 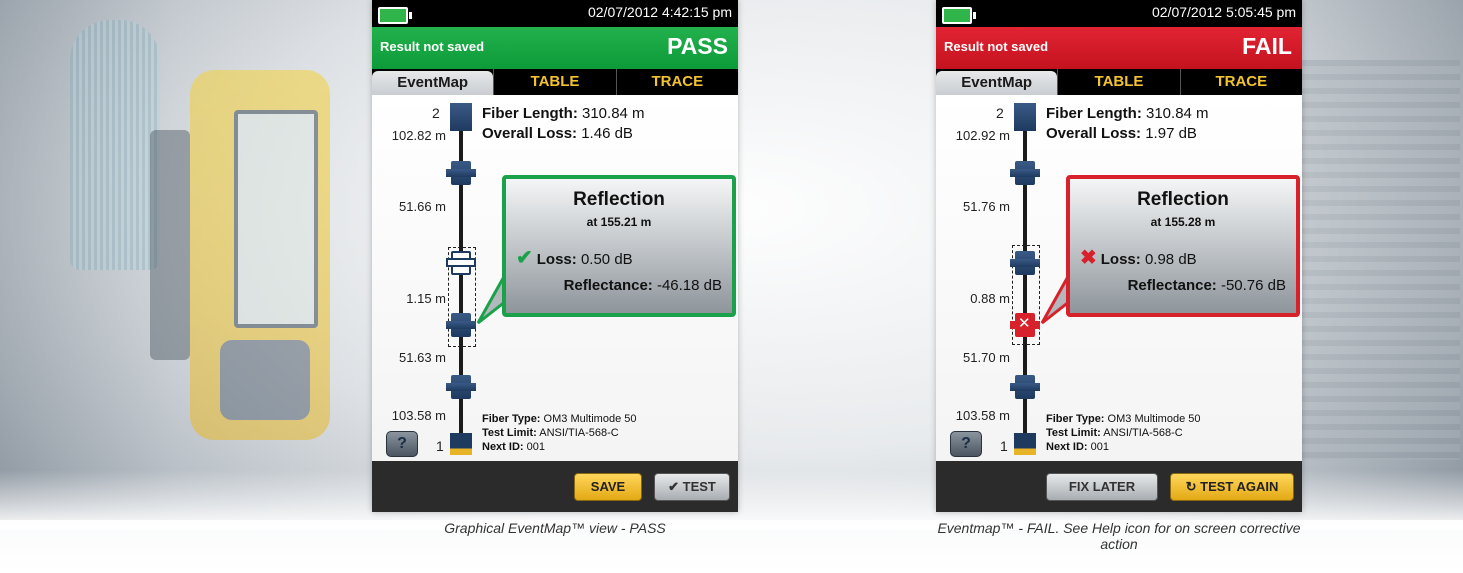 What do you see at coordinates (619, 222) in the screenshot?
I see `event-position: at 155.21 m` at bounding box center [619, 222].